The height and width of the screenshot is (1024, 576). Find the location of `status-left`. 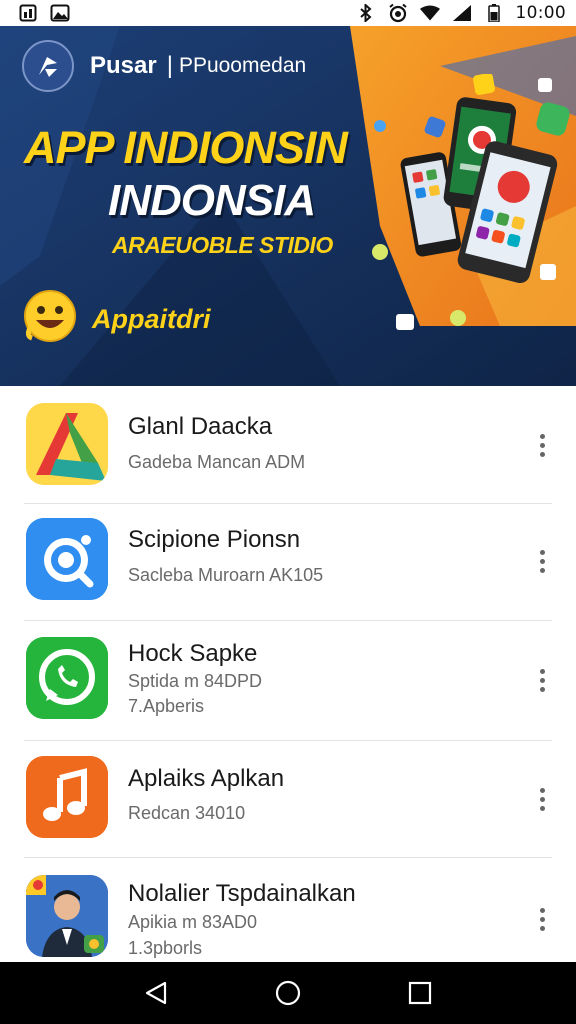

status-left is located at coordinates (44, 13).